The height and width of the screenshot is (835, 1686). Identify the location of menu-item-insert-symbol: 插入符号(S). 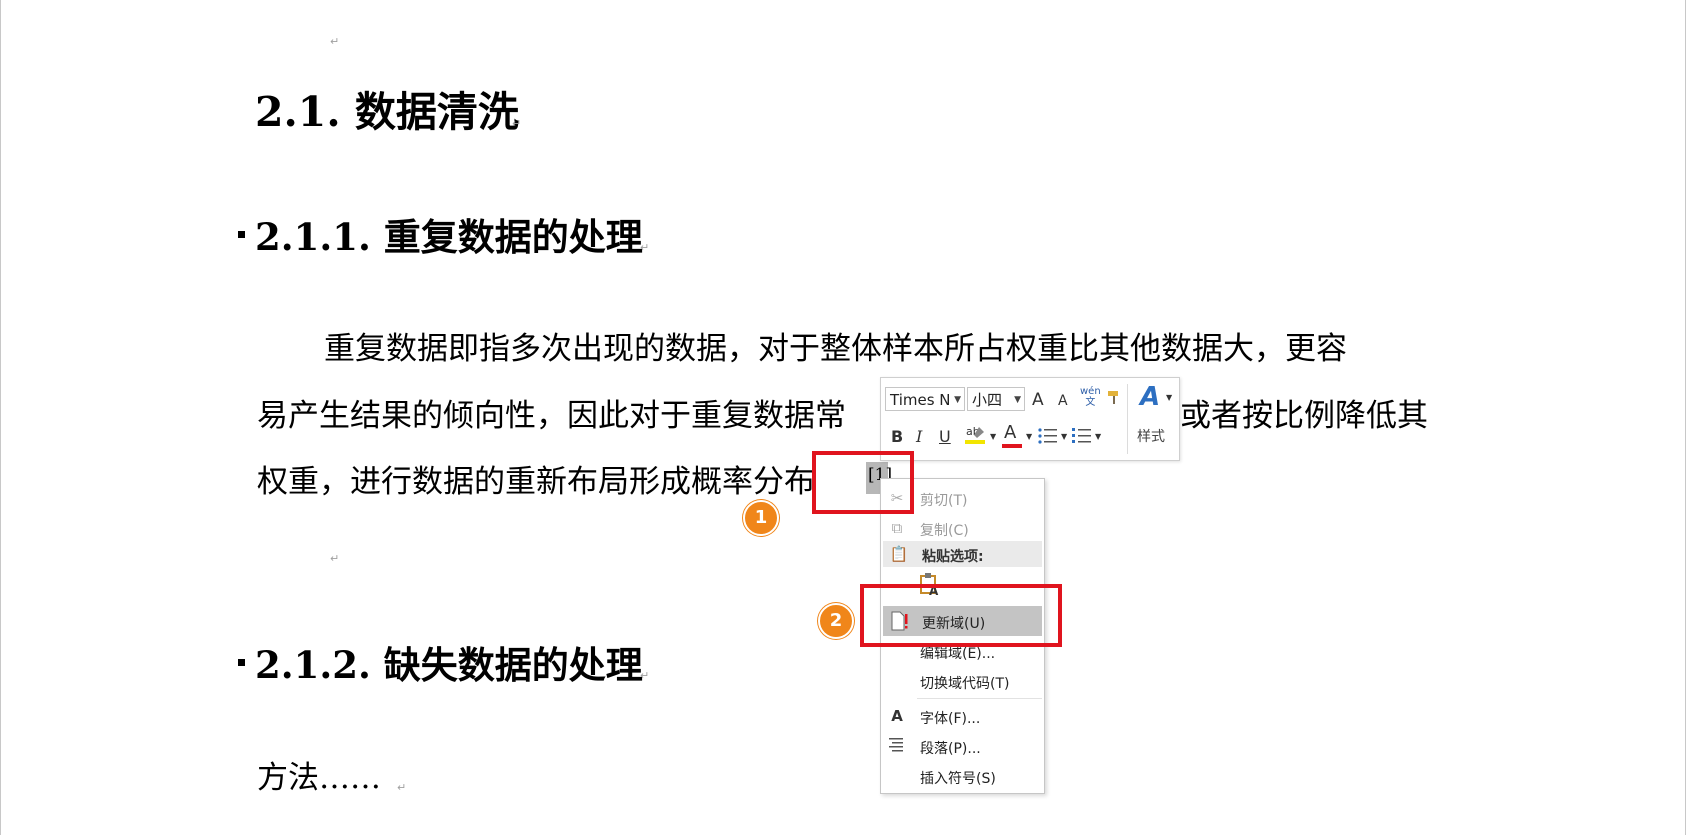
(962, 776).